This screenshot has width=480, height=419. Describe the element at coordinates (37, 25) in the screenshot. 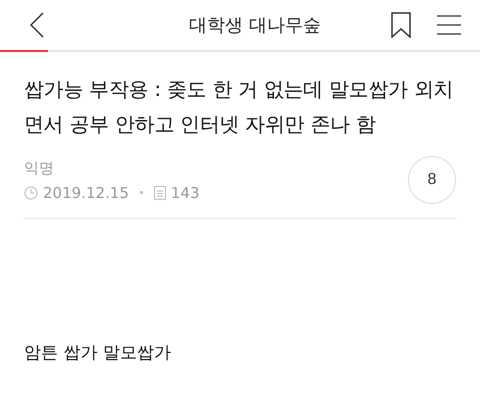

I see `back-icon` at that location.